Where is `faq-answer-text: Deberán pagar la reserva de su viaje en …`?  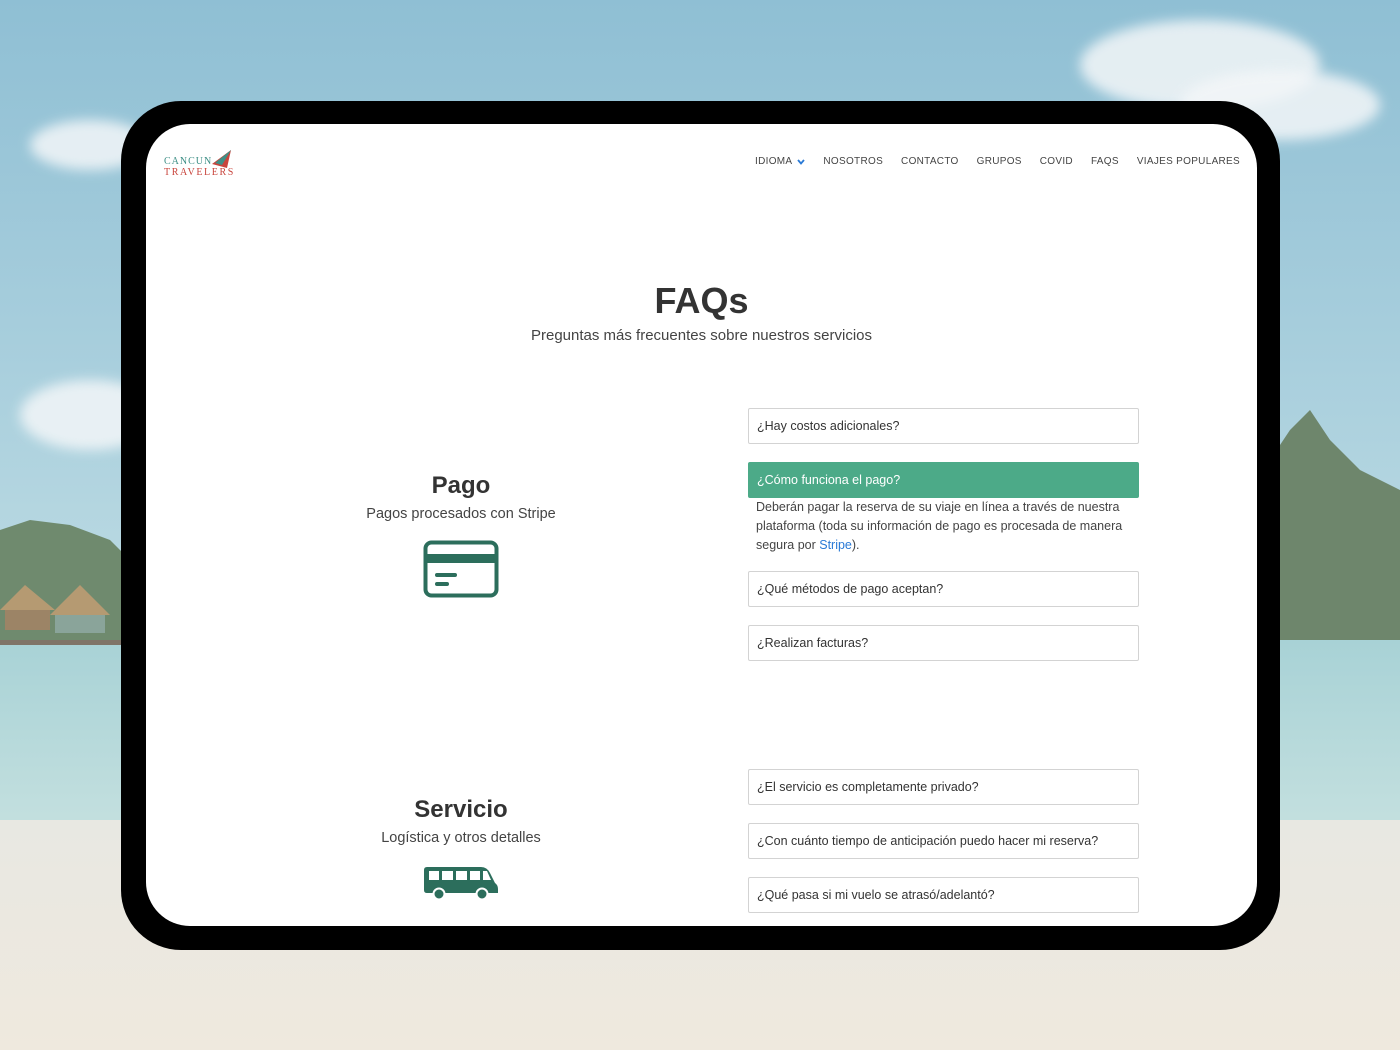 faq-answer-text: Deberán pagar la reserva de su viaje en … is located at coordinates (939, 526).